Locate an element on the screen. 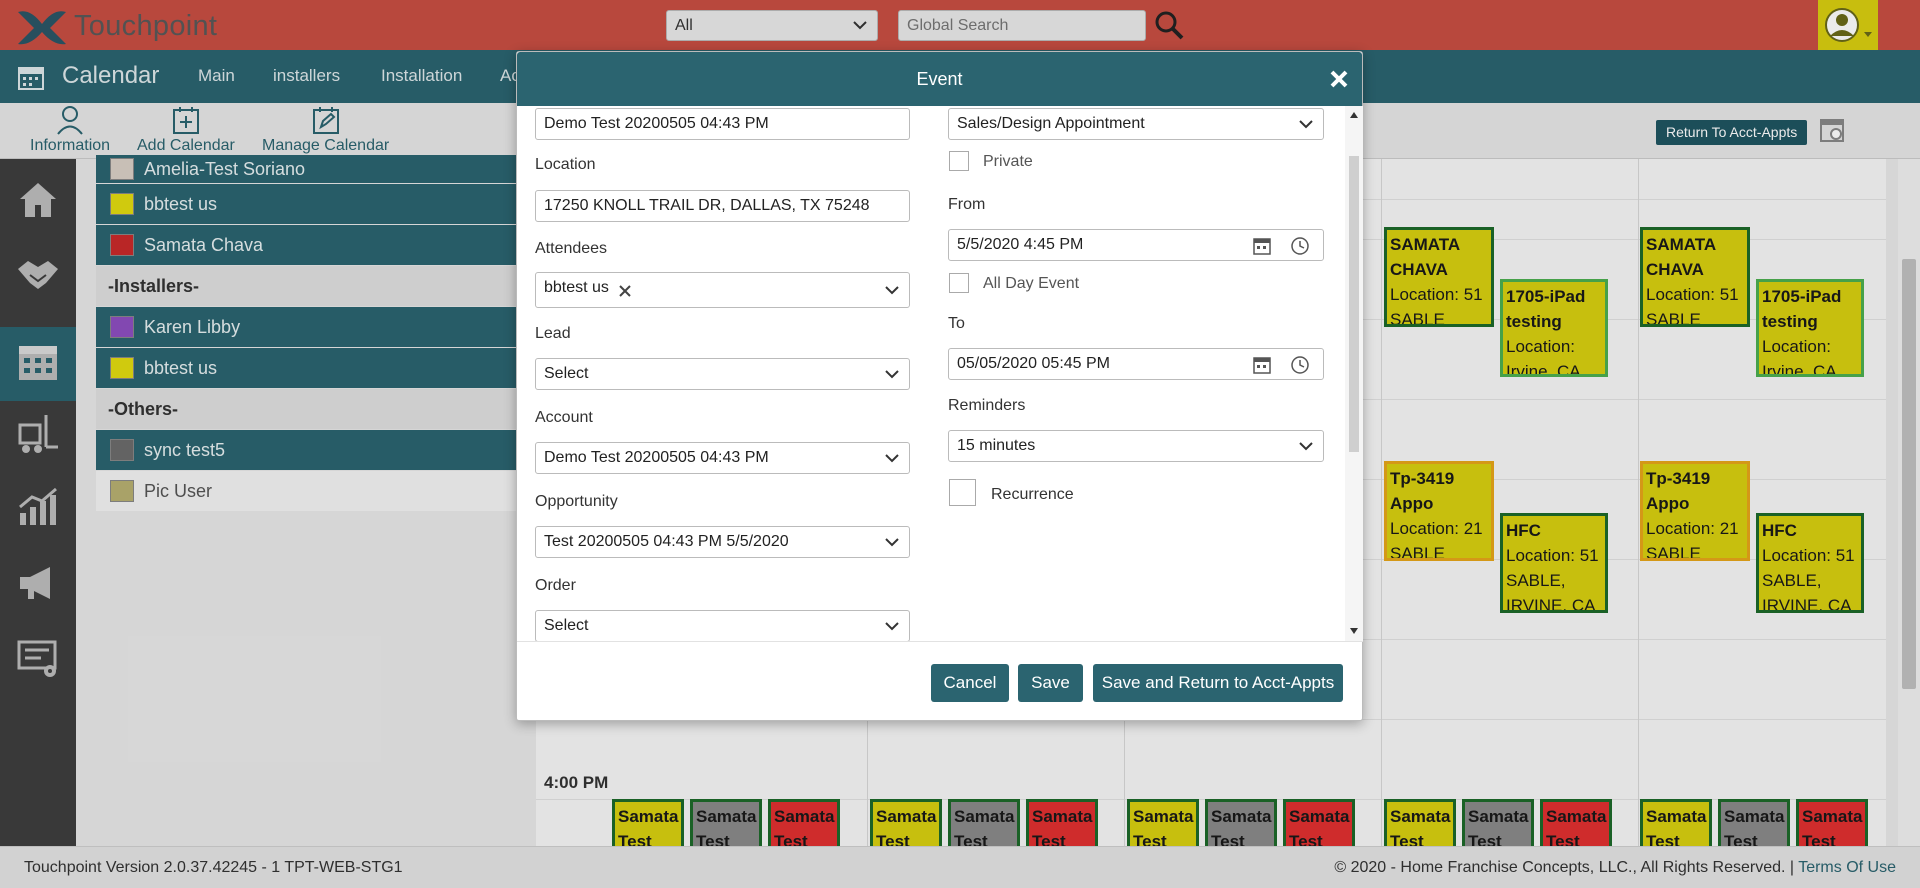  save-button: Save is located at coordinates (1050, 683).